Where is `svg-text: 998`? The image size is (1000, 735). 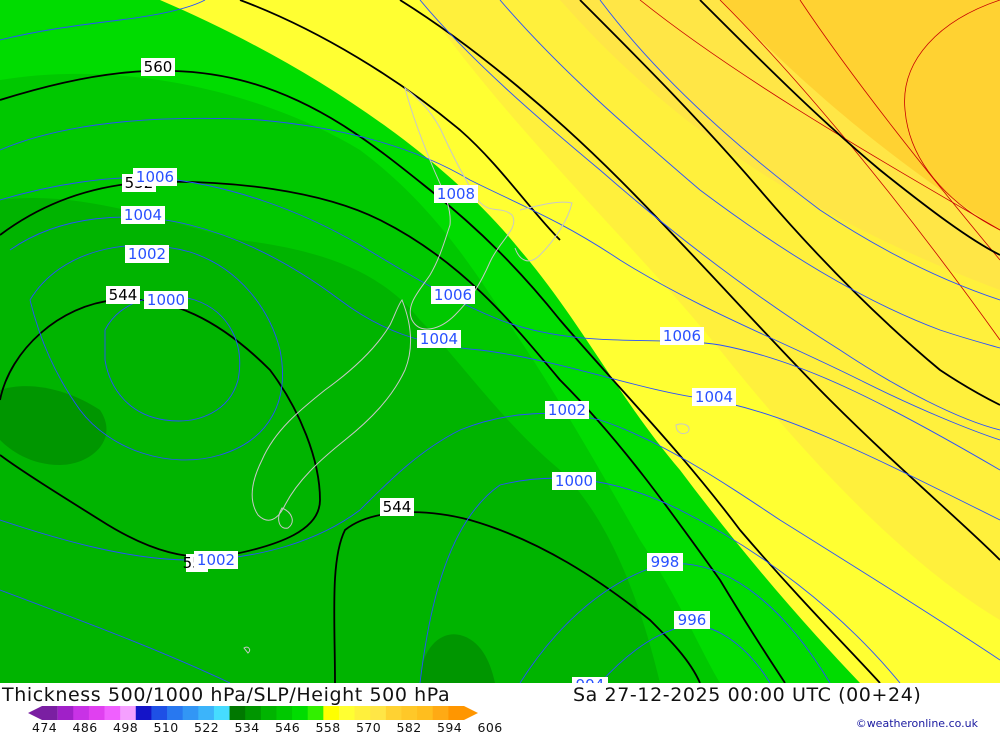 svg-text: 998 is located at coordinates (665, 562).